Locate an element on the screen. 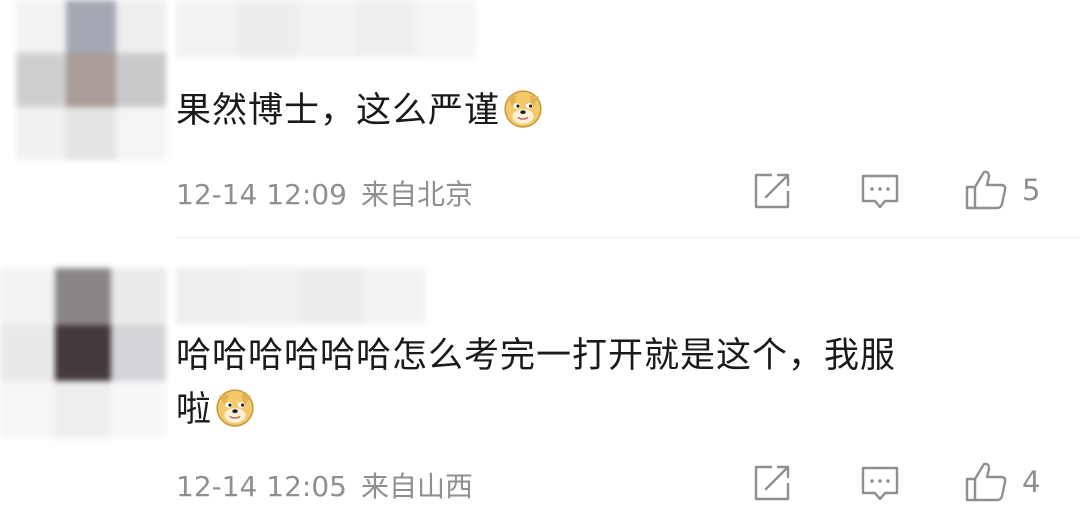  comment-body-line: 哈哈哈哈哈哈怎么考完一打开就是这个，我服 is located at coordinates (536, 356).